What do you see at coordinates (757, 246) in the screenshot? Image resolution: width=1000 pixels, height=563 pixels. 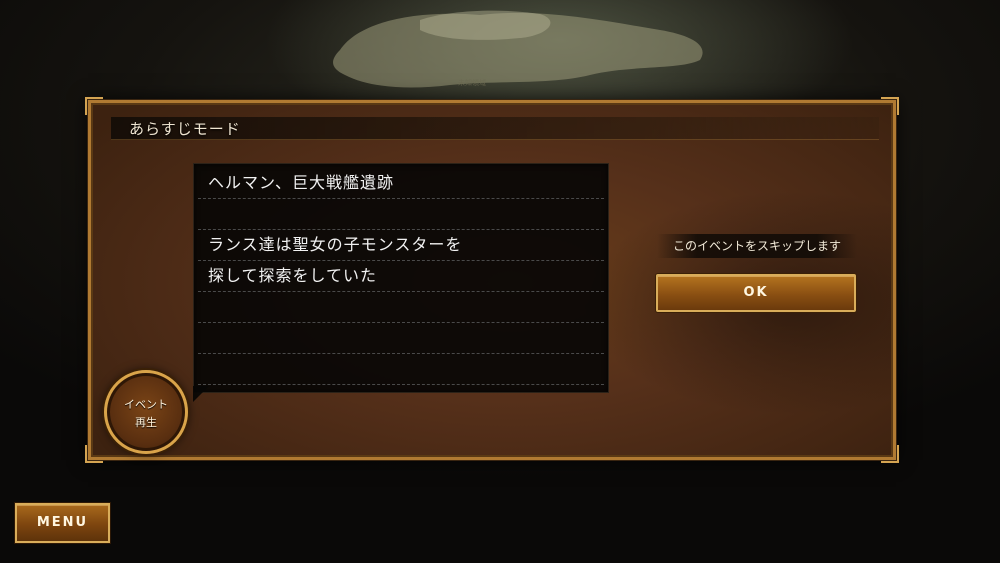 I see `skip-notice: このイベントをスキップします` at bounding box center [757, 246].